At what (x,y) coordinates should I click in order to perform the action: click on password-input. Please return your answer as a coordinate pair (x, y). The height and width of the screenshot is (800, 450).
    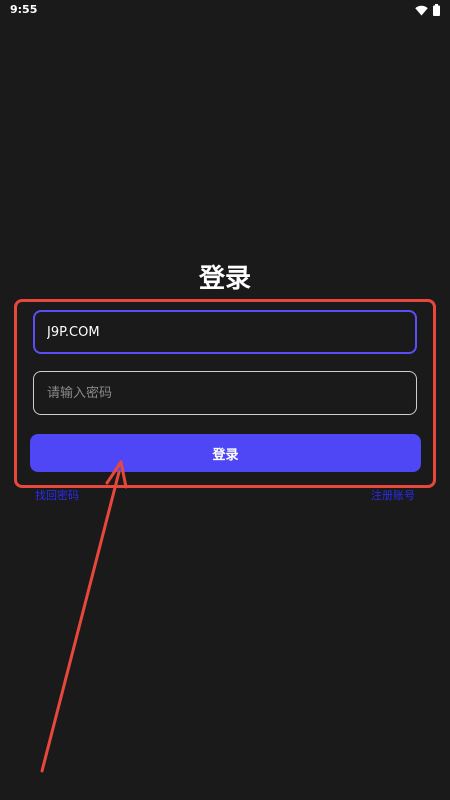
    Looking at the image, I should click on (225, 393).